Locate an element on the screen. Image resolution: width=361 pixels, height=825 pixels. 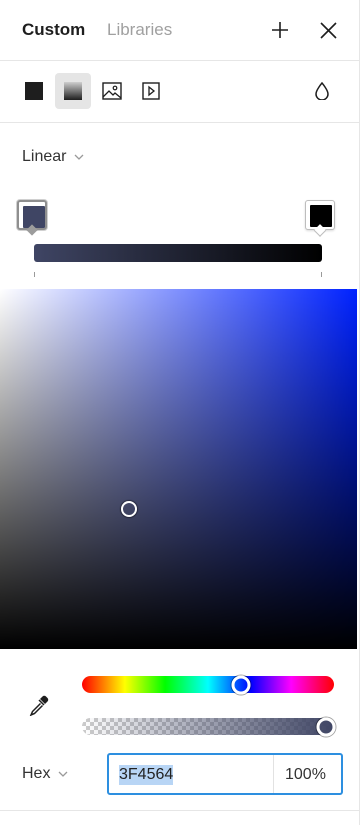
blend-mode-button is located at coordinates (322, 91).